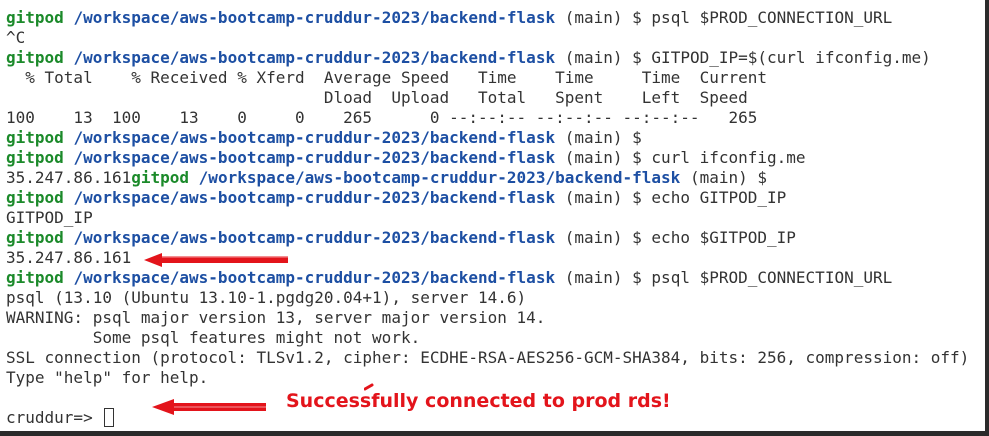 This screenshot has width=989, height=436. I want to click on psql-prompt: cruddur=>, so click(54, 417).